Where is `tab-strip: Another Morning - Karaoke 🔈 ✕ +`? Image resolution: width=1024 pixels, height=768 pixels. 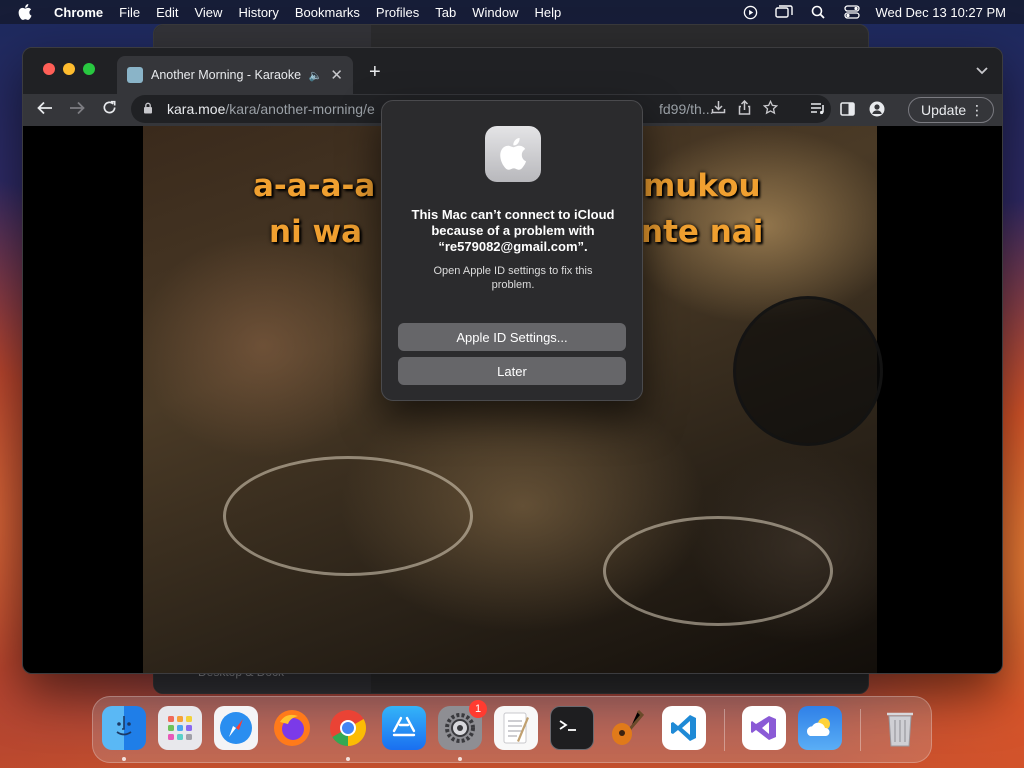 tab-strip: Another Morning - Karaoke 🔈 ✕ + is located at coordinates (512, 71).